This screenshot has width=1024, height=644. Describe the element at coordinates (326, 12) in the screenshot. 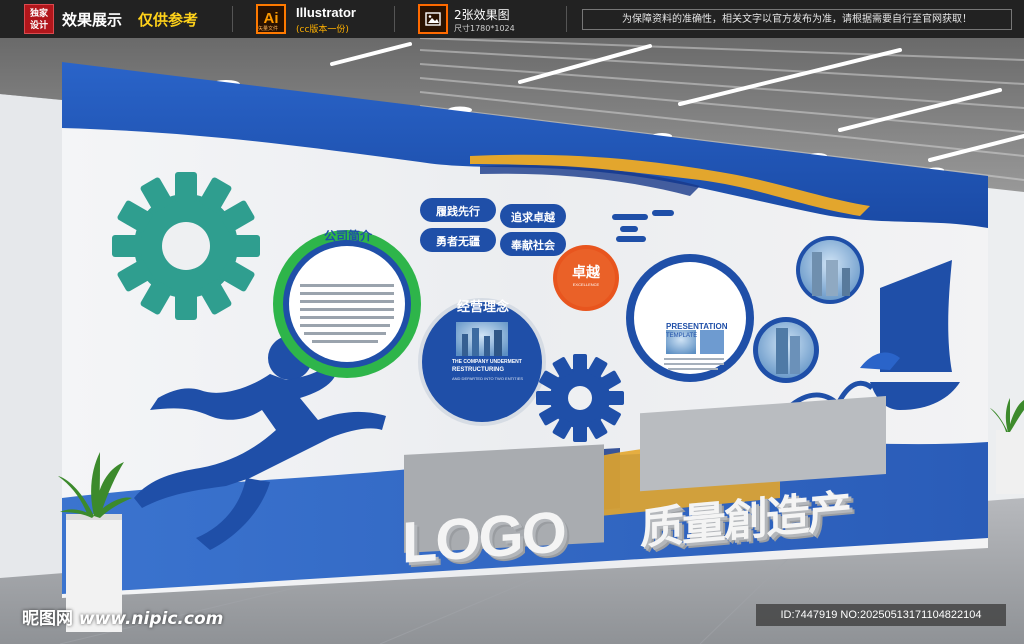

I see `software-name: Illustrator` at that location.